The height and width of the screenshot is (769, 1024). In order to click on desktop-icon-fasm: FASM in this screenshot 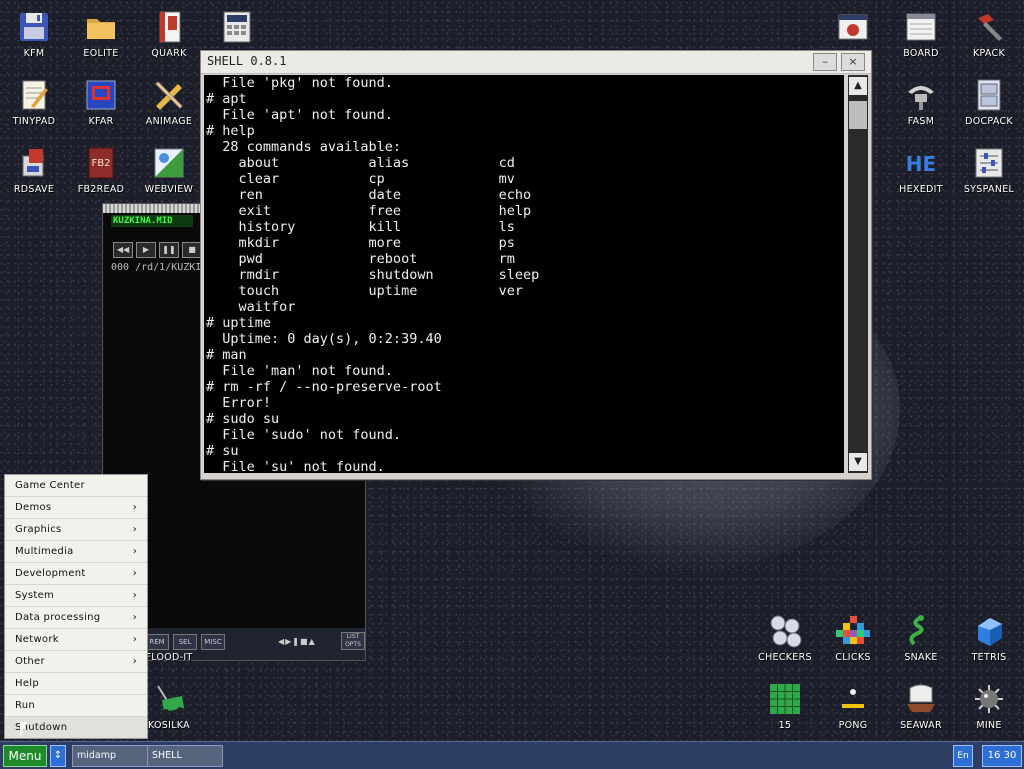, I will do `click(921, 102)`.